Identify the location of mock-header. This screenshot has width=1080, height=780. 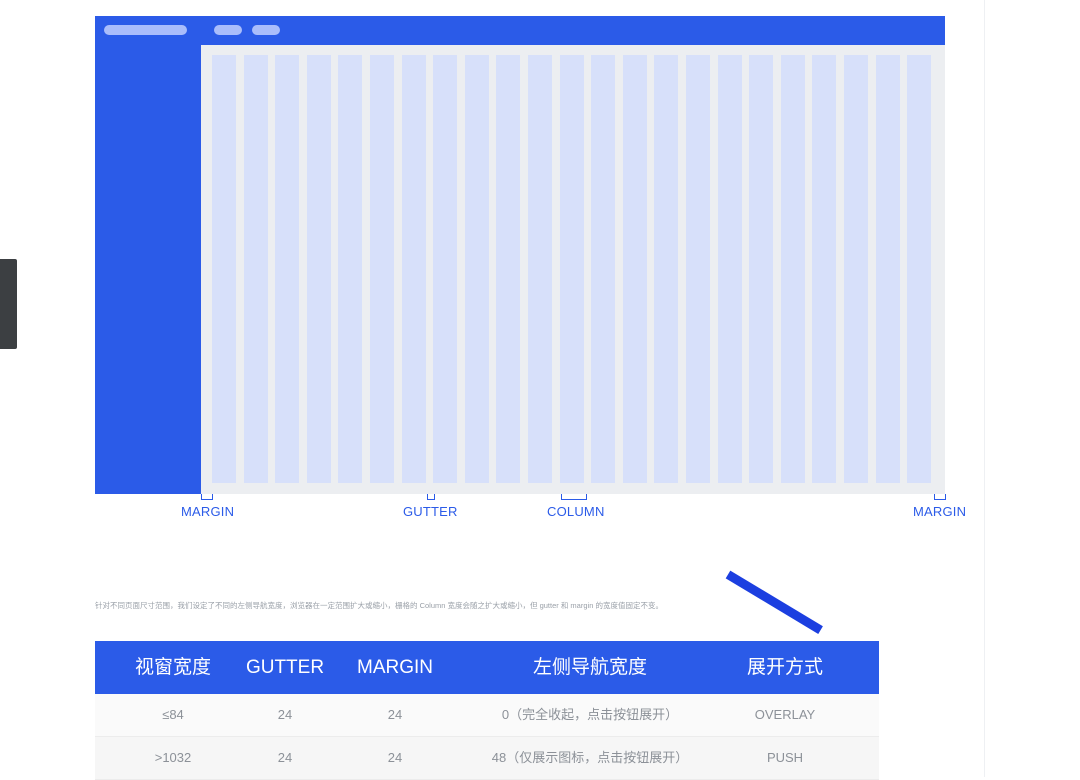
(520, 30).